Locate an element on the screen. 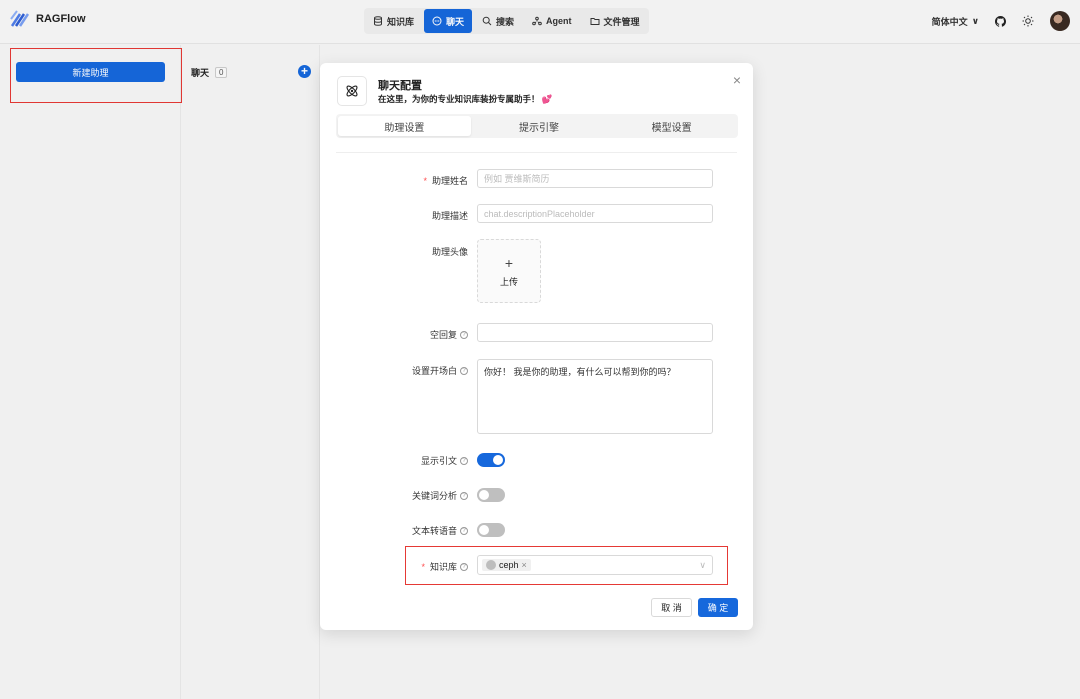 The height and width of the screenshot is (699, 1080). modal-title: 聊天配置 is located at coordinates (400, 86).